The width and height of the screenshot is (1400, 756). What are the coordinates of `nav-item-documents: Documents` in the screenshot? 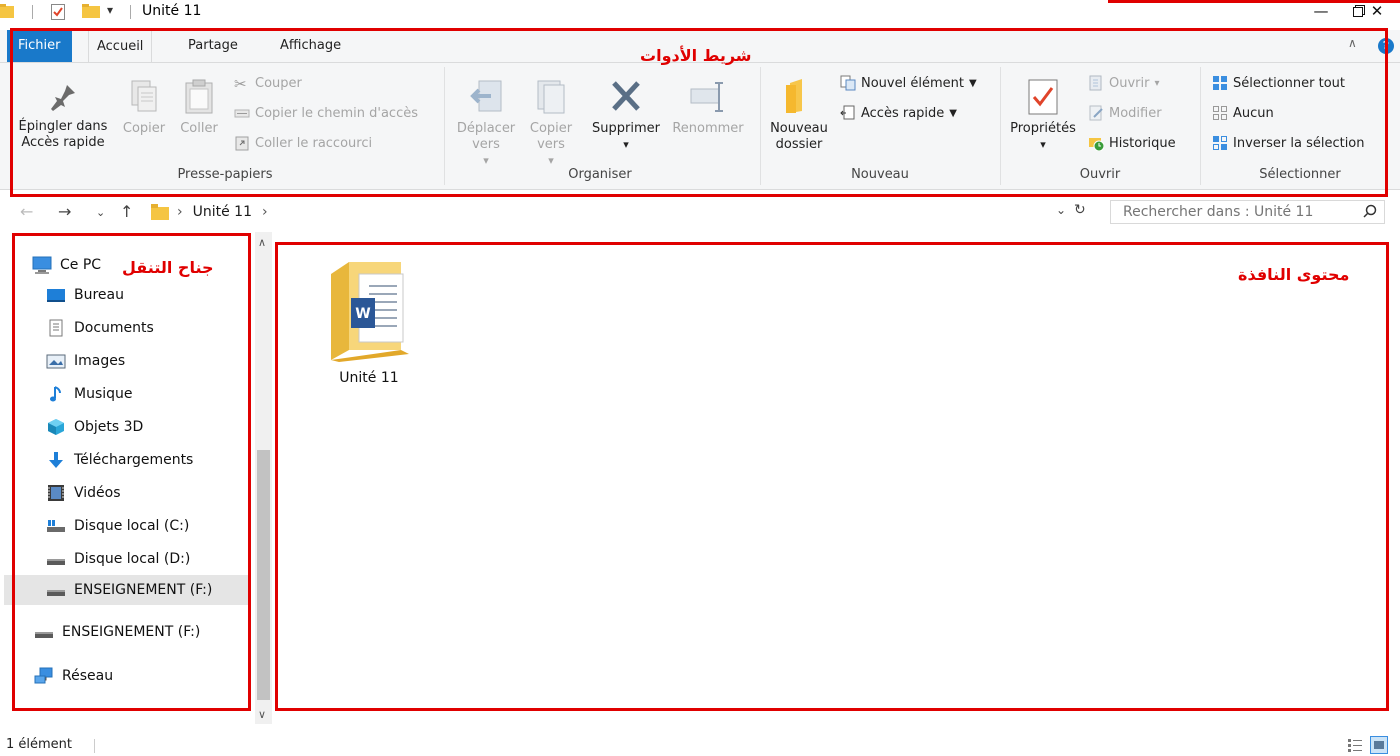 It's located at (146, 328).